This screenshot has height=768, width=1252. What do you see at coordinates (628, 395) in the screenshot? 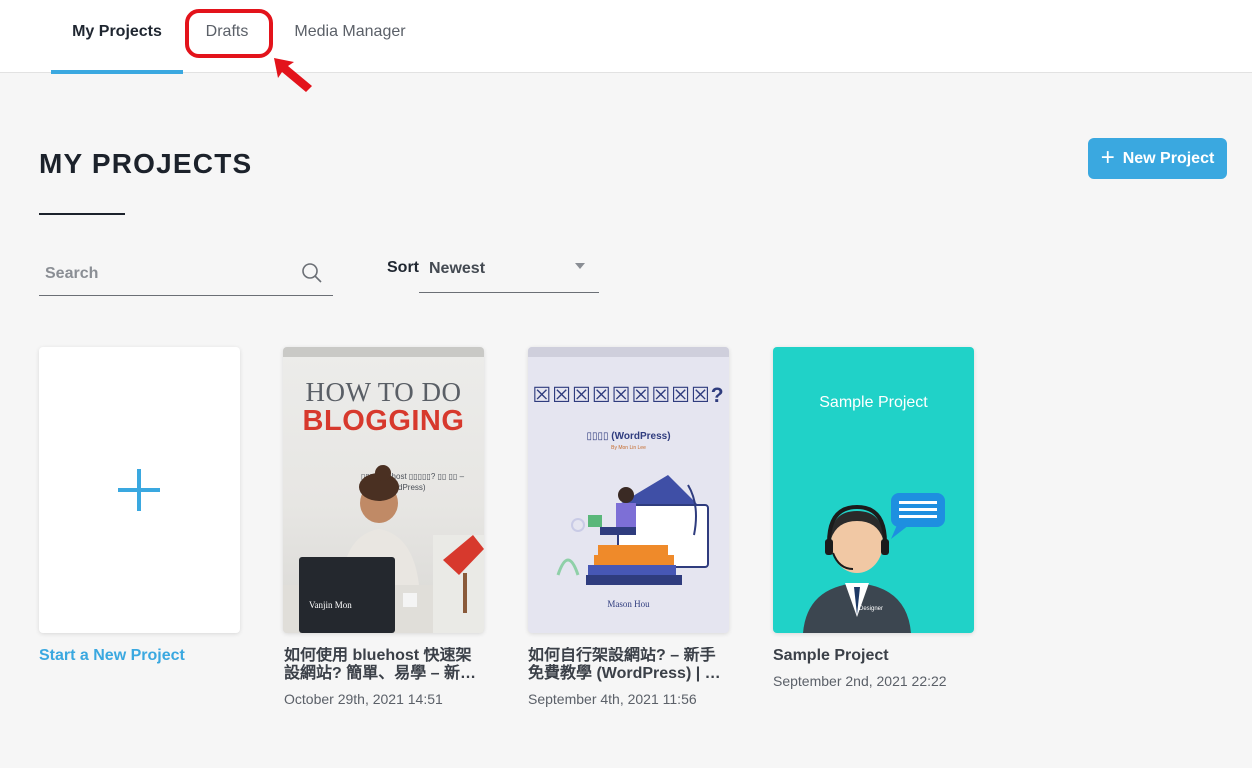
I see `thumbnail-heading: ☒☒☒☒☒☒☒☒☒?` at bounding box center [628, 395].